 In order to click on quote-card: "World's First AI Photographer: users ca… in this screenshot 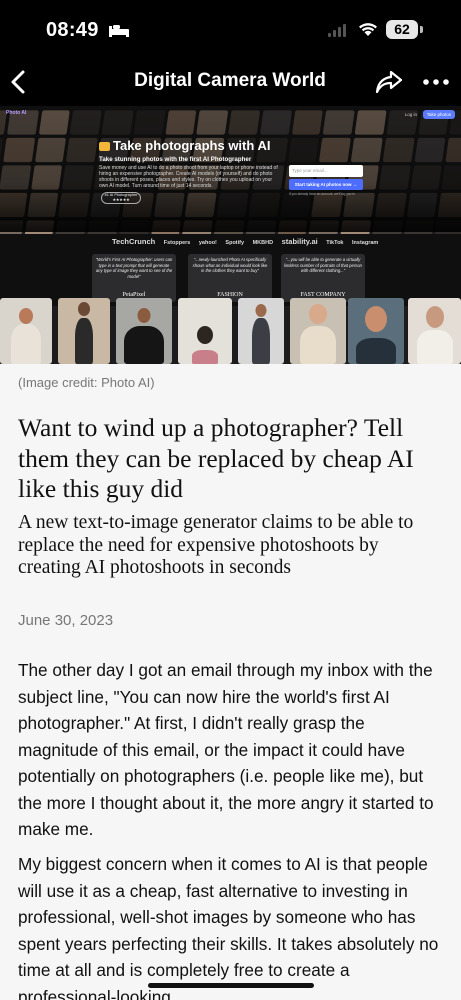, I will do `click(134, 278)`.